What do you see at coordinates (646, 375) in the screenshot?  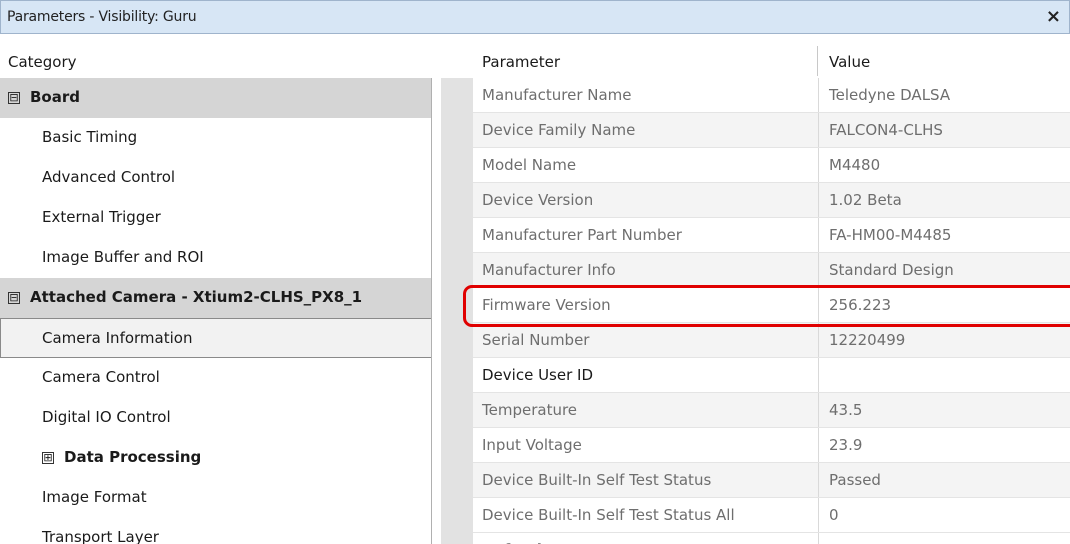 I see `parameter-name: Device User ID` at bounding box center [646, 375].